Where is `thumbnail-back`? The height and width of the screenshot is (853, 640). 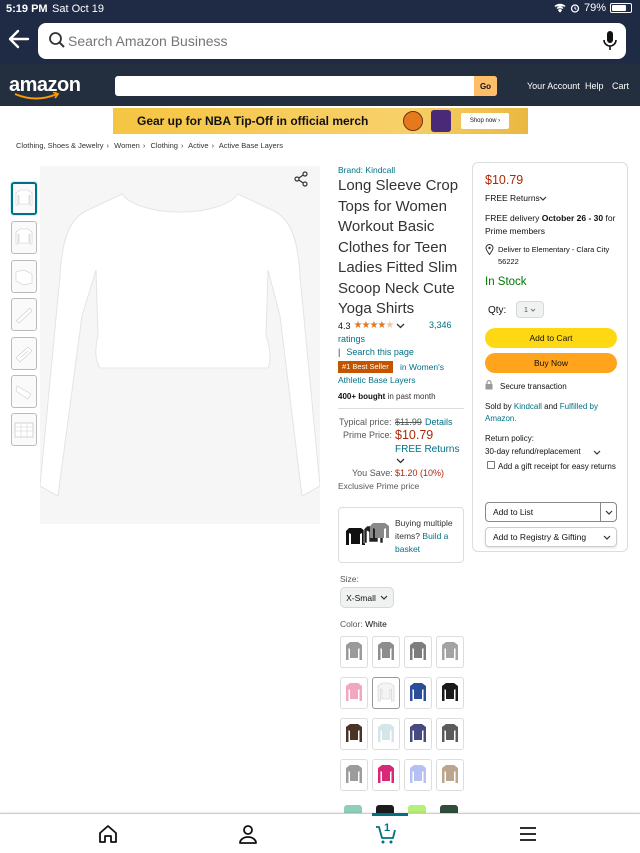
thumbnail-back is located at coordinates (24, 237).